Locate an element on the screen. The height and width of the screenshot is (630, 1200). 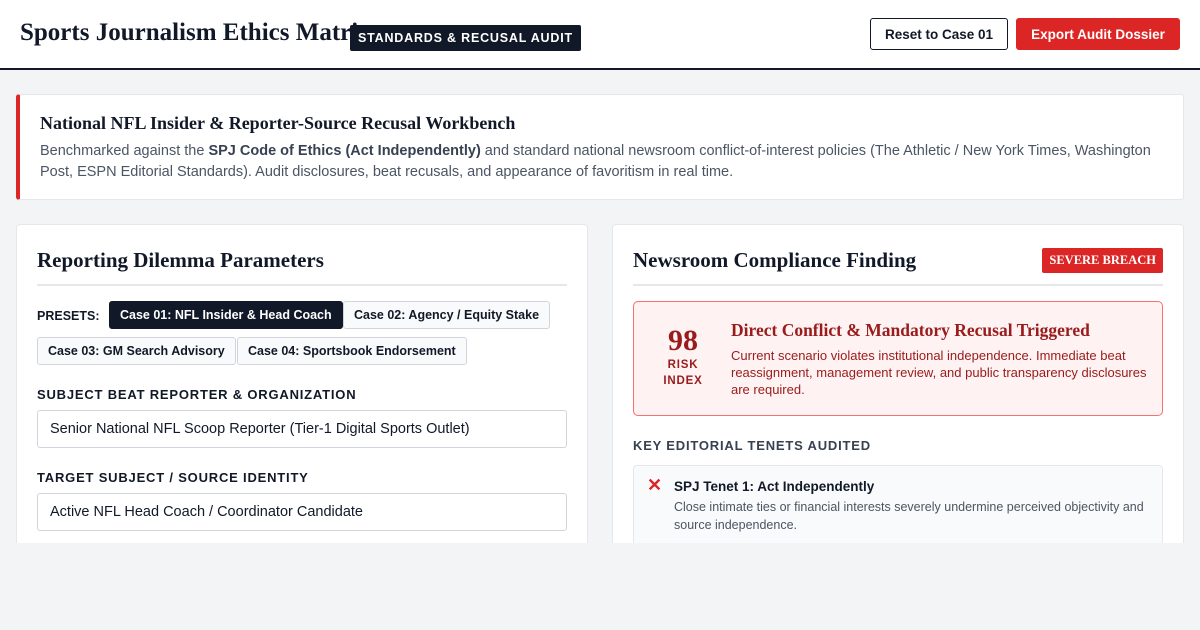
reset-button: Reset to Case 01 is located at coordinates (939, 34).